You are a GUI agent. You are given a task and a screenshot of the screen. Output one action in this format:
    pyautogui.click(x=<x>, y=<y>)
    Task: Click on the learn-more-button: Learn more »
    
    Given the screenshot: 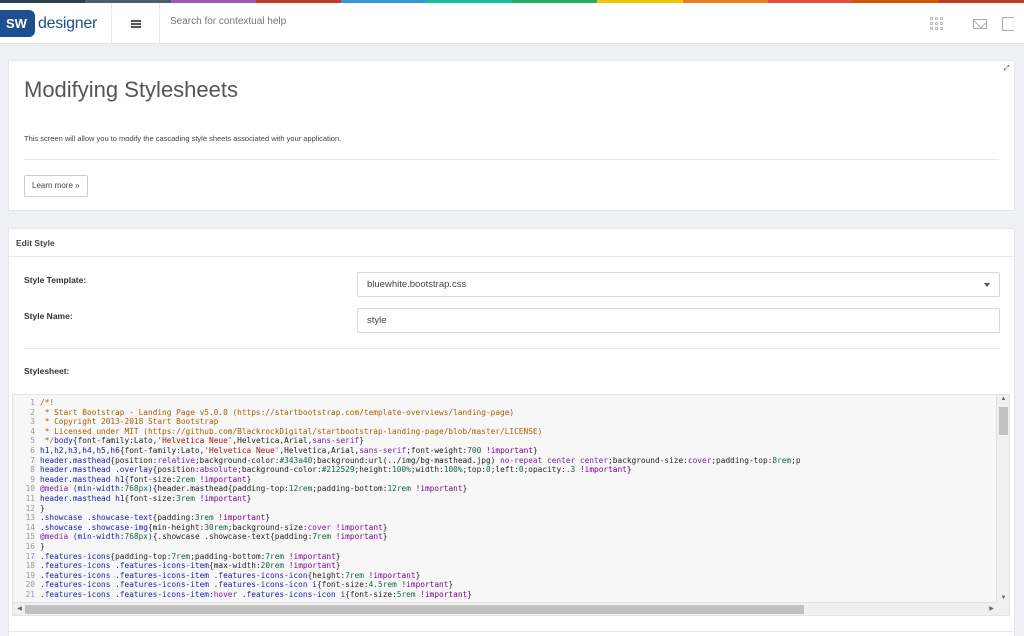 What is the action you would take?
    pyautogui.click(x=56, y=186)
    